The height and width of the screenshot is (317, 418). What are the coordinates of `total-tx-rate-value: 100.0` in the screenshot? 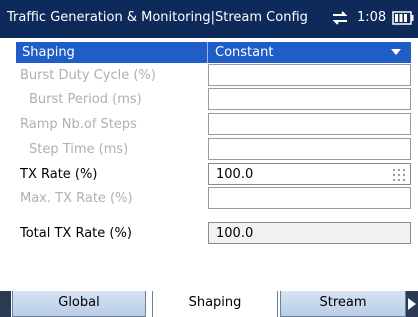 It's located at (235, 233).